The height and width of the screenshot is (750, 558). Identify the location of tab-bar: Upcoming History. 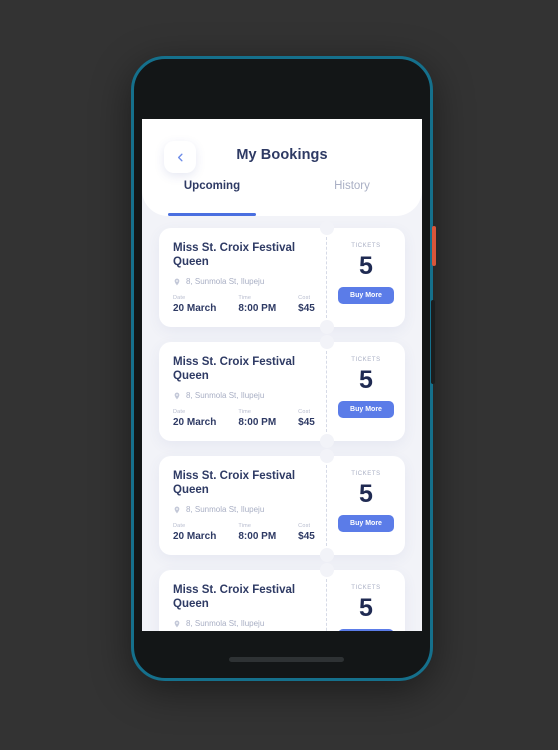
(282, 198).